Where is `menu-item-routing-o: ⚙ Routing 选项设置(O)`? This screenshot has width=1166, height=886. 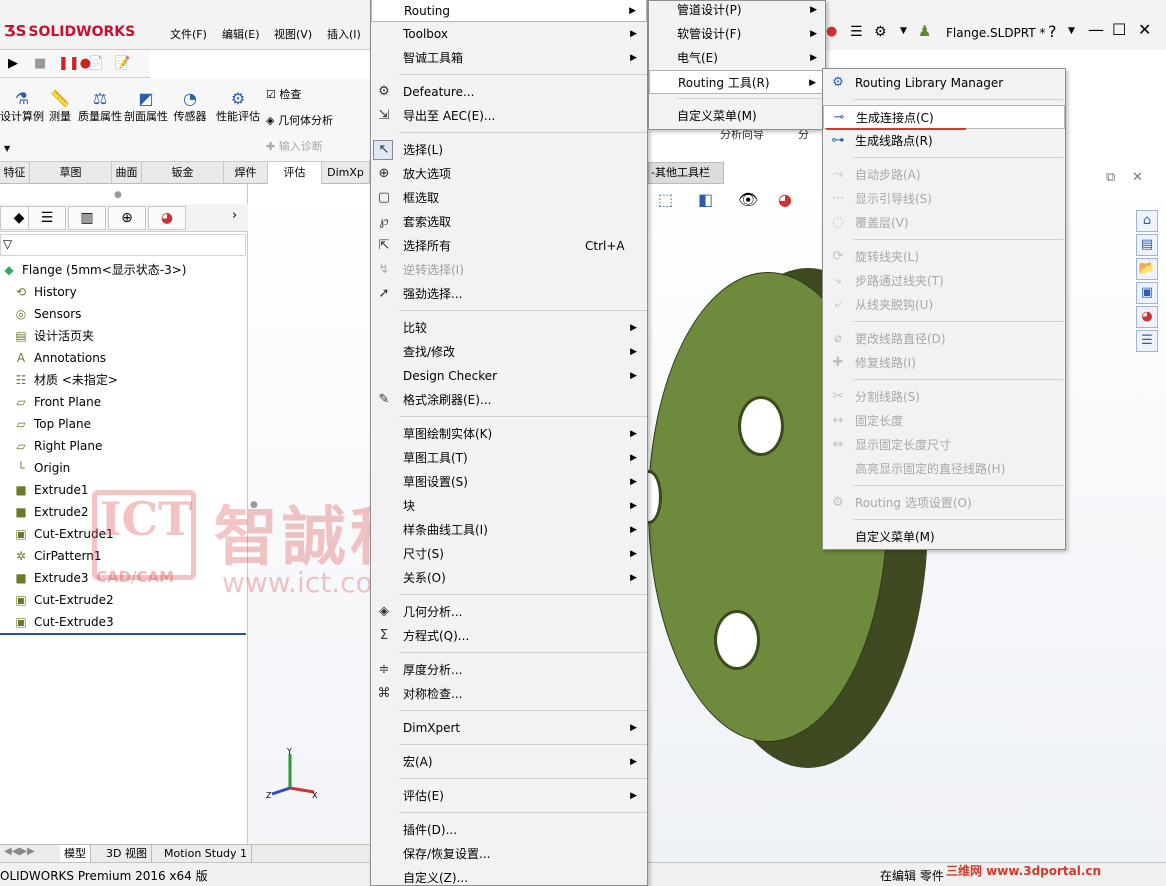
menu-item-routing-o: ⚙ Routing 选项设置(O) is located at coordinates (944, 503).